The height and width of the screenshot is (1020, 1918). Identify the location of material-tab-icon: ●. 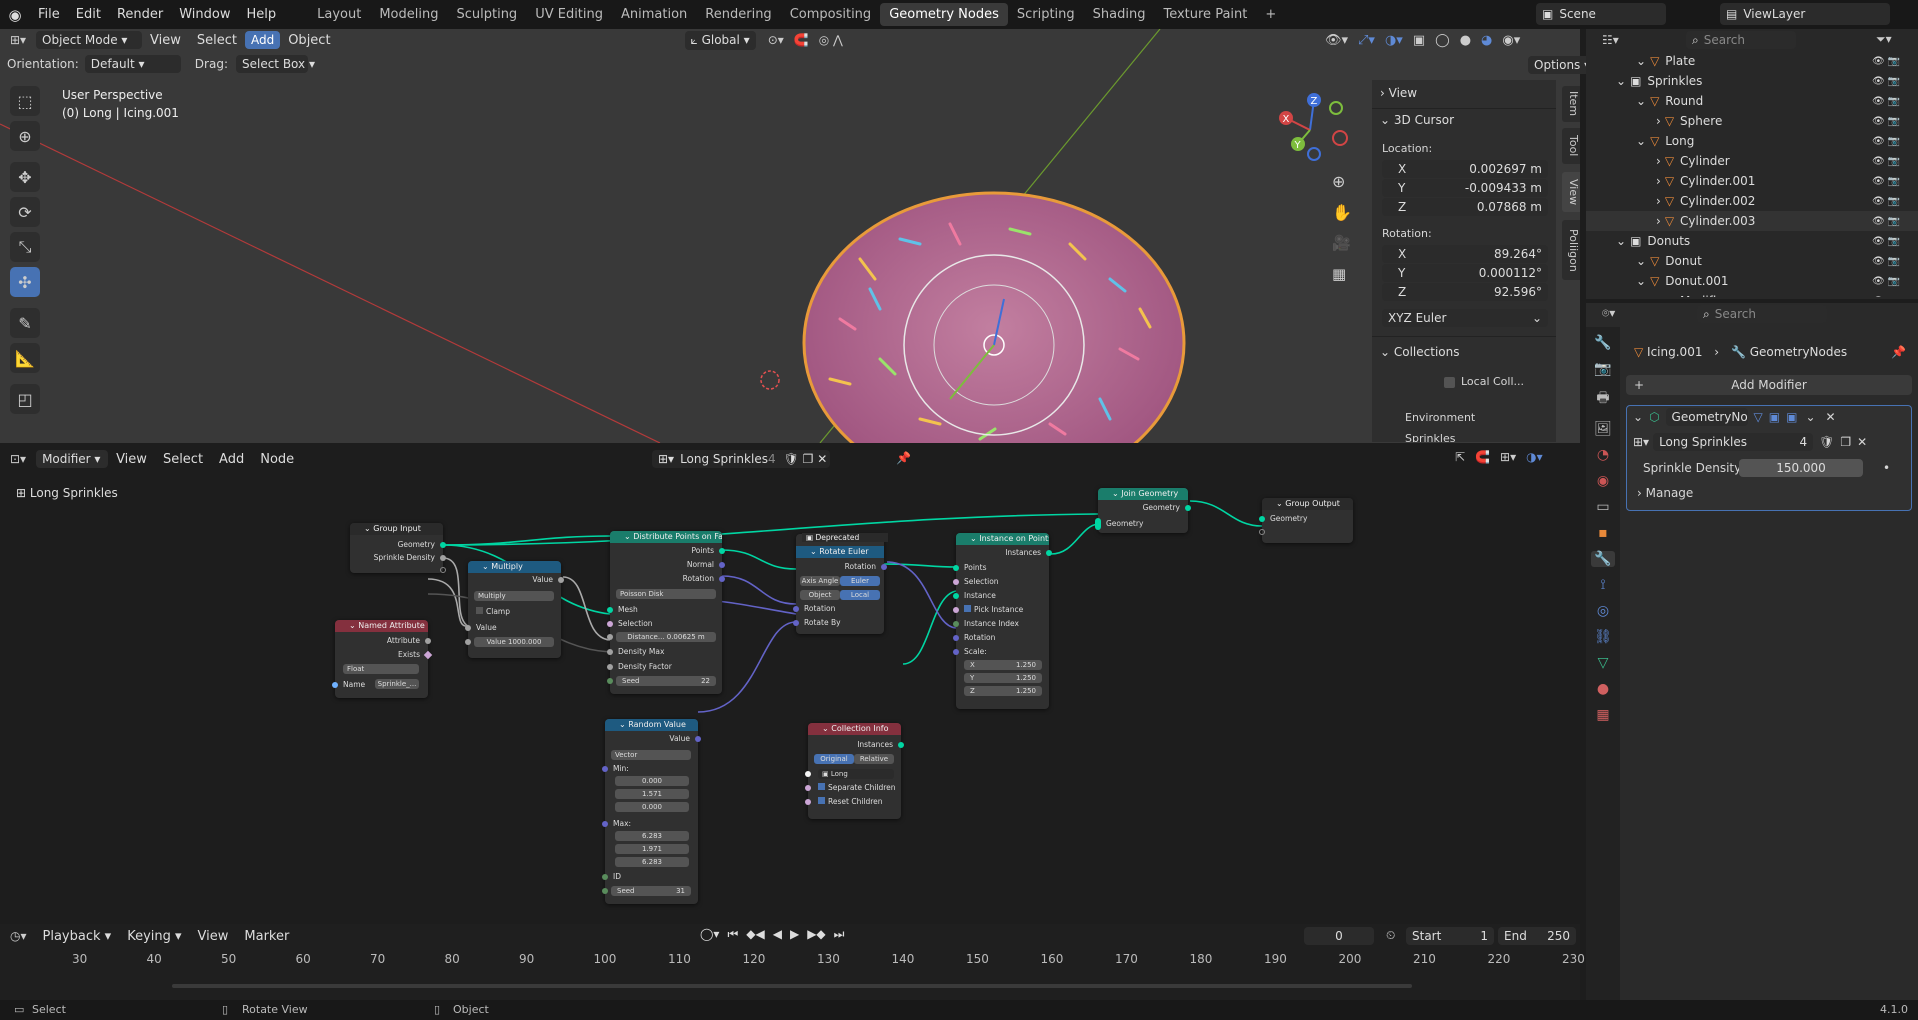
(1603, 689).